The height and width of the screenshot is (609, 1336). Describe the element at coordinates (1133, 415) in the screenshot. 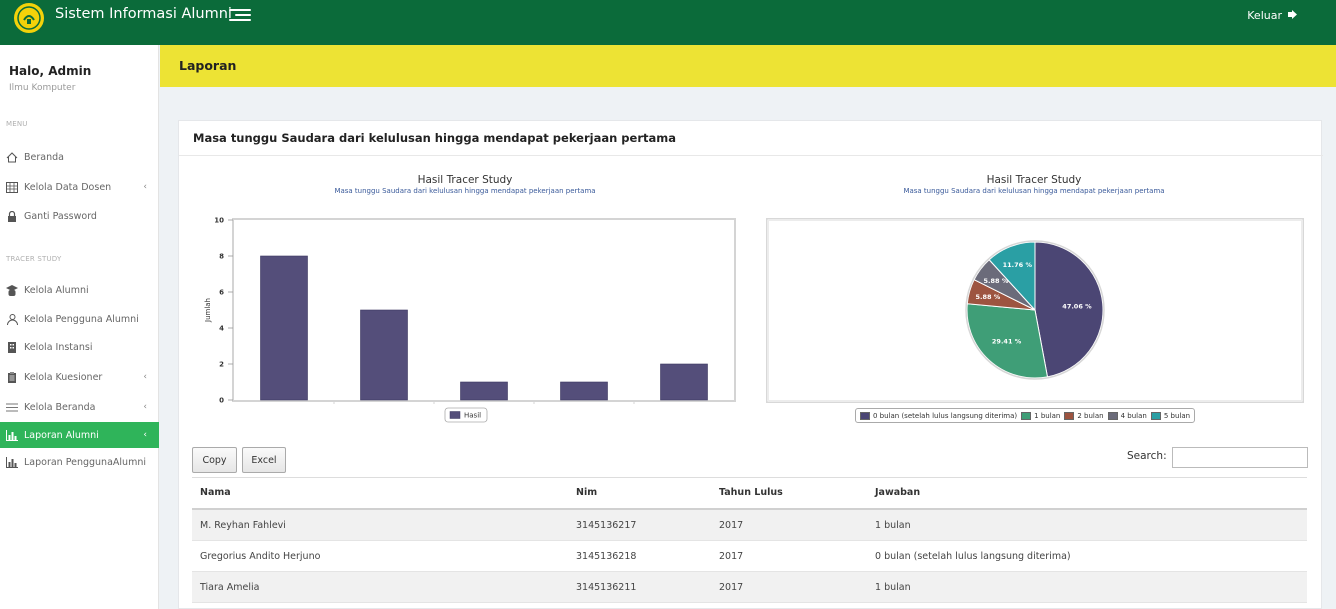

I see `legend-label: 4 bulan` at that location.